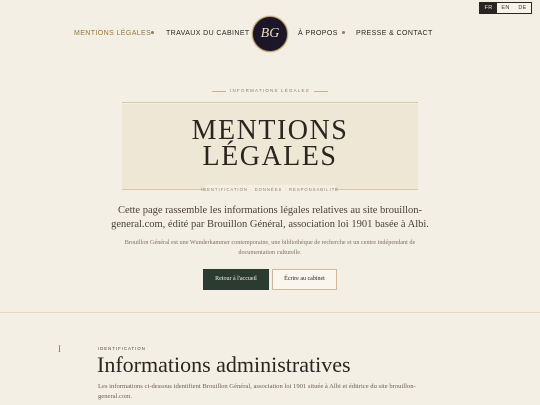  What do you see at coordinates (270, 102) in the screenshot?
I see `hero-frame-top` at bounding box center [270, 102].